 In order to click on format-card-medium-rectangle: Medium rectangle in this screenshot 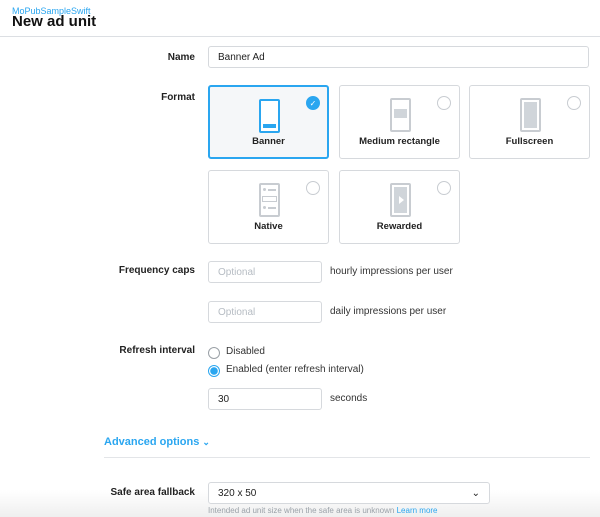, I will do `click(399, 122)`.